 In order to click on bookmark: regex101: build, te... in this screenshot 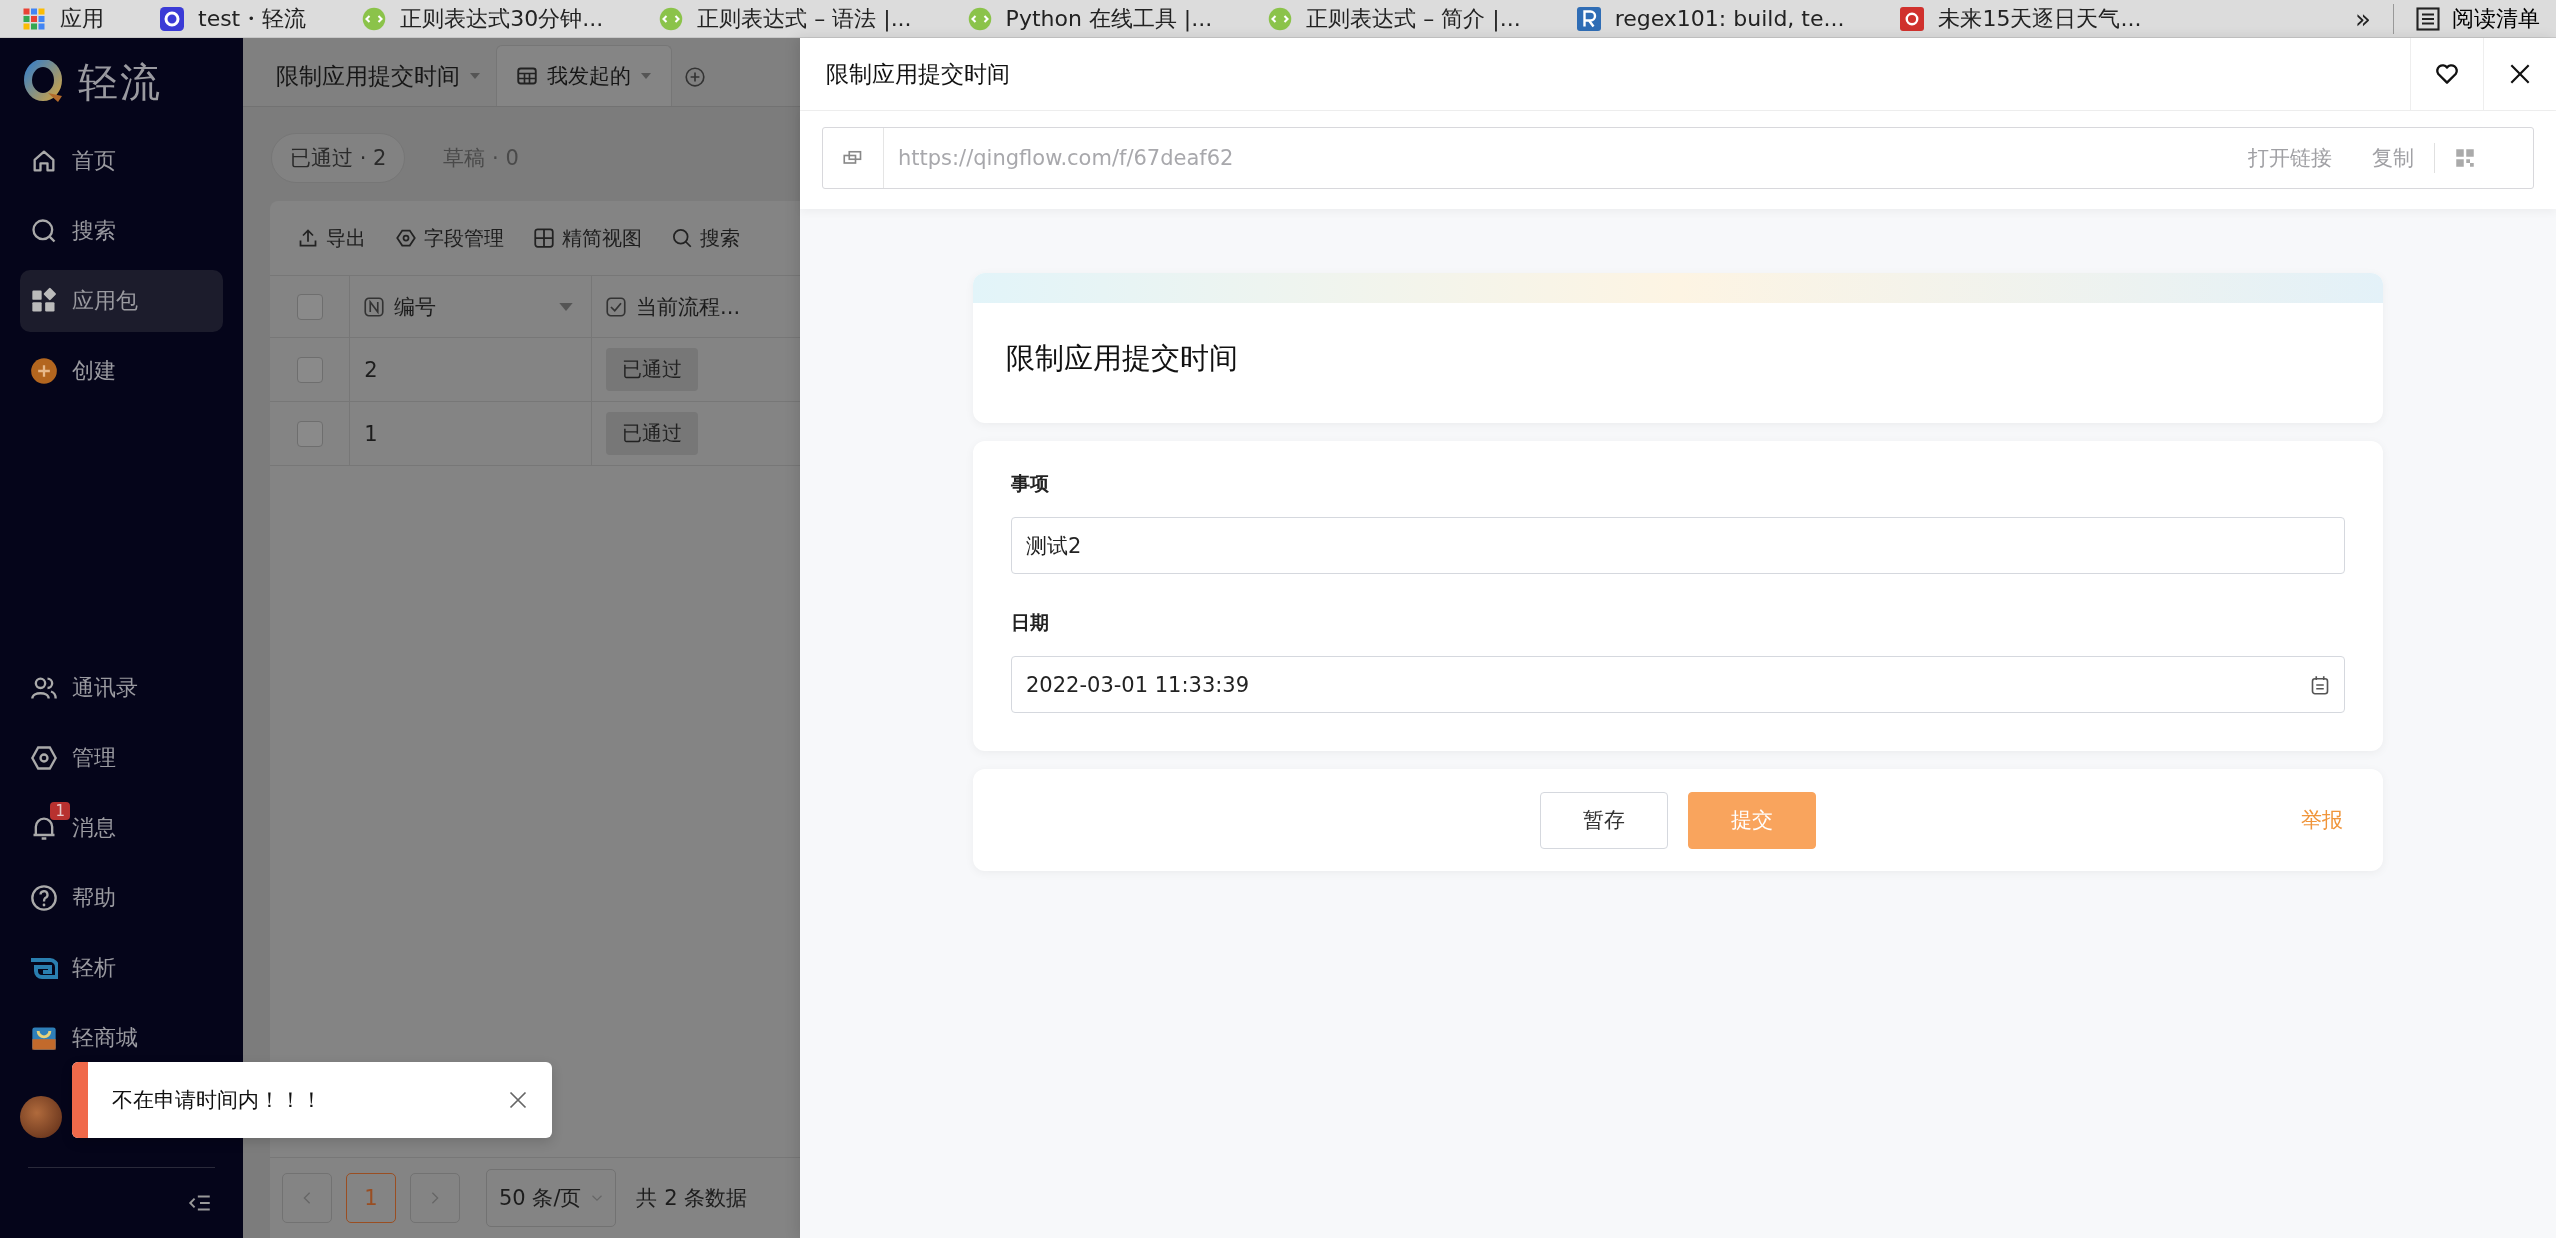, I will do `click(1710, 18)`.